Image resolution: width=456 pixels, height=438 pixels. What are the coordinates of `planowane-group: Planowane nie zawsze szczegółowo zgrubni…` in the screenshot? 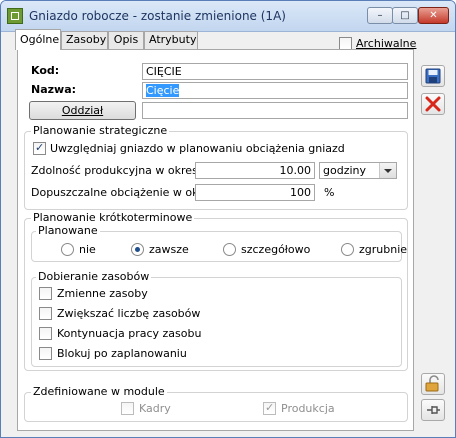 It's located at (219, 243).